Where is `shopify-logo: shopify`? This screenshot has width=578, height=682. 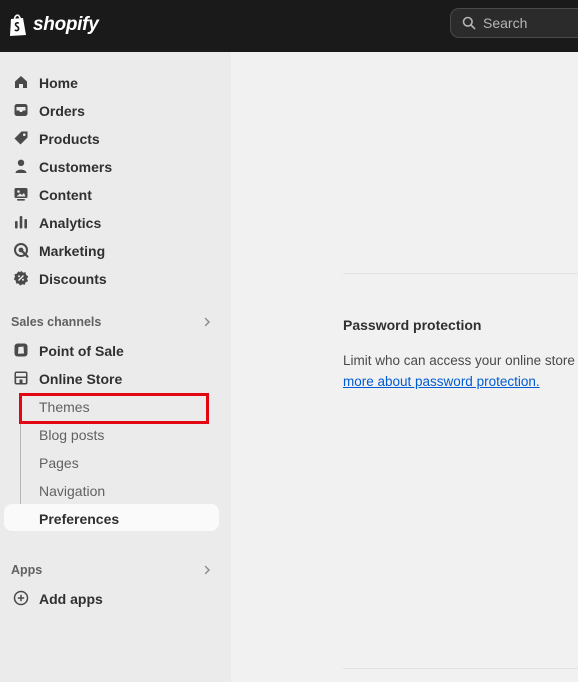 shopify-logo: shopify is located at coordinates (53, 25).